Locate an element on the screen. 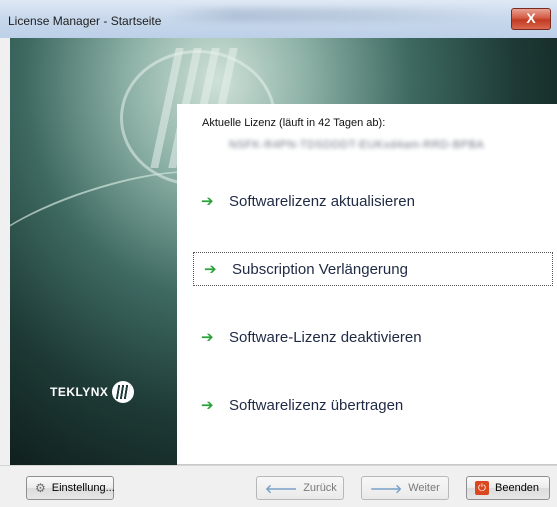 Image resolution: width=557 pixels, height=507 pixels. window-title: License Manager - Startseite is located at coordinates (85, 21).